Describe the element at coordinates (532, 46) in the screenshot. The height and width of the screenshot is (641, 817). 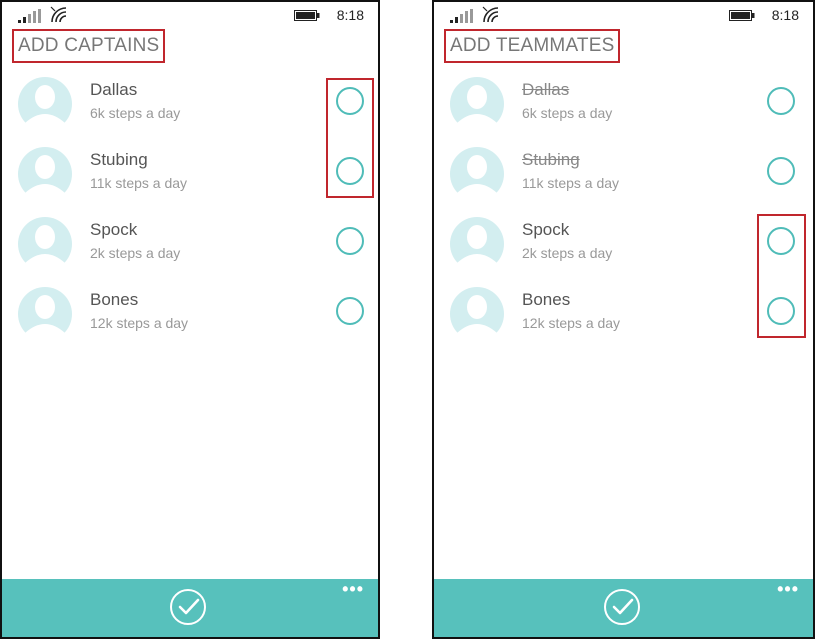
I see `page-title: ADD TEAMMATES` at that location.